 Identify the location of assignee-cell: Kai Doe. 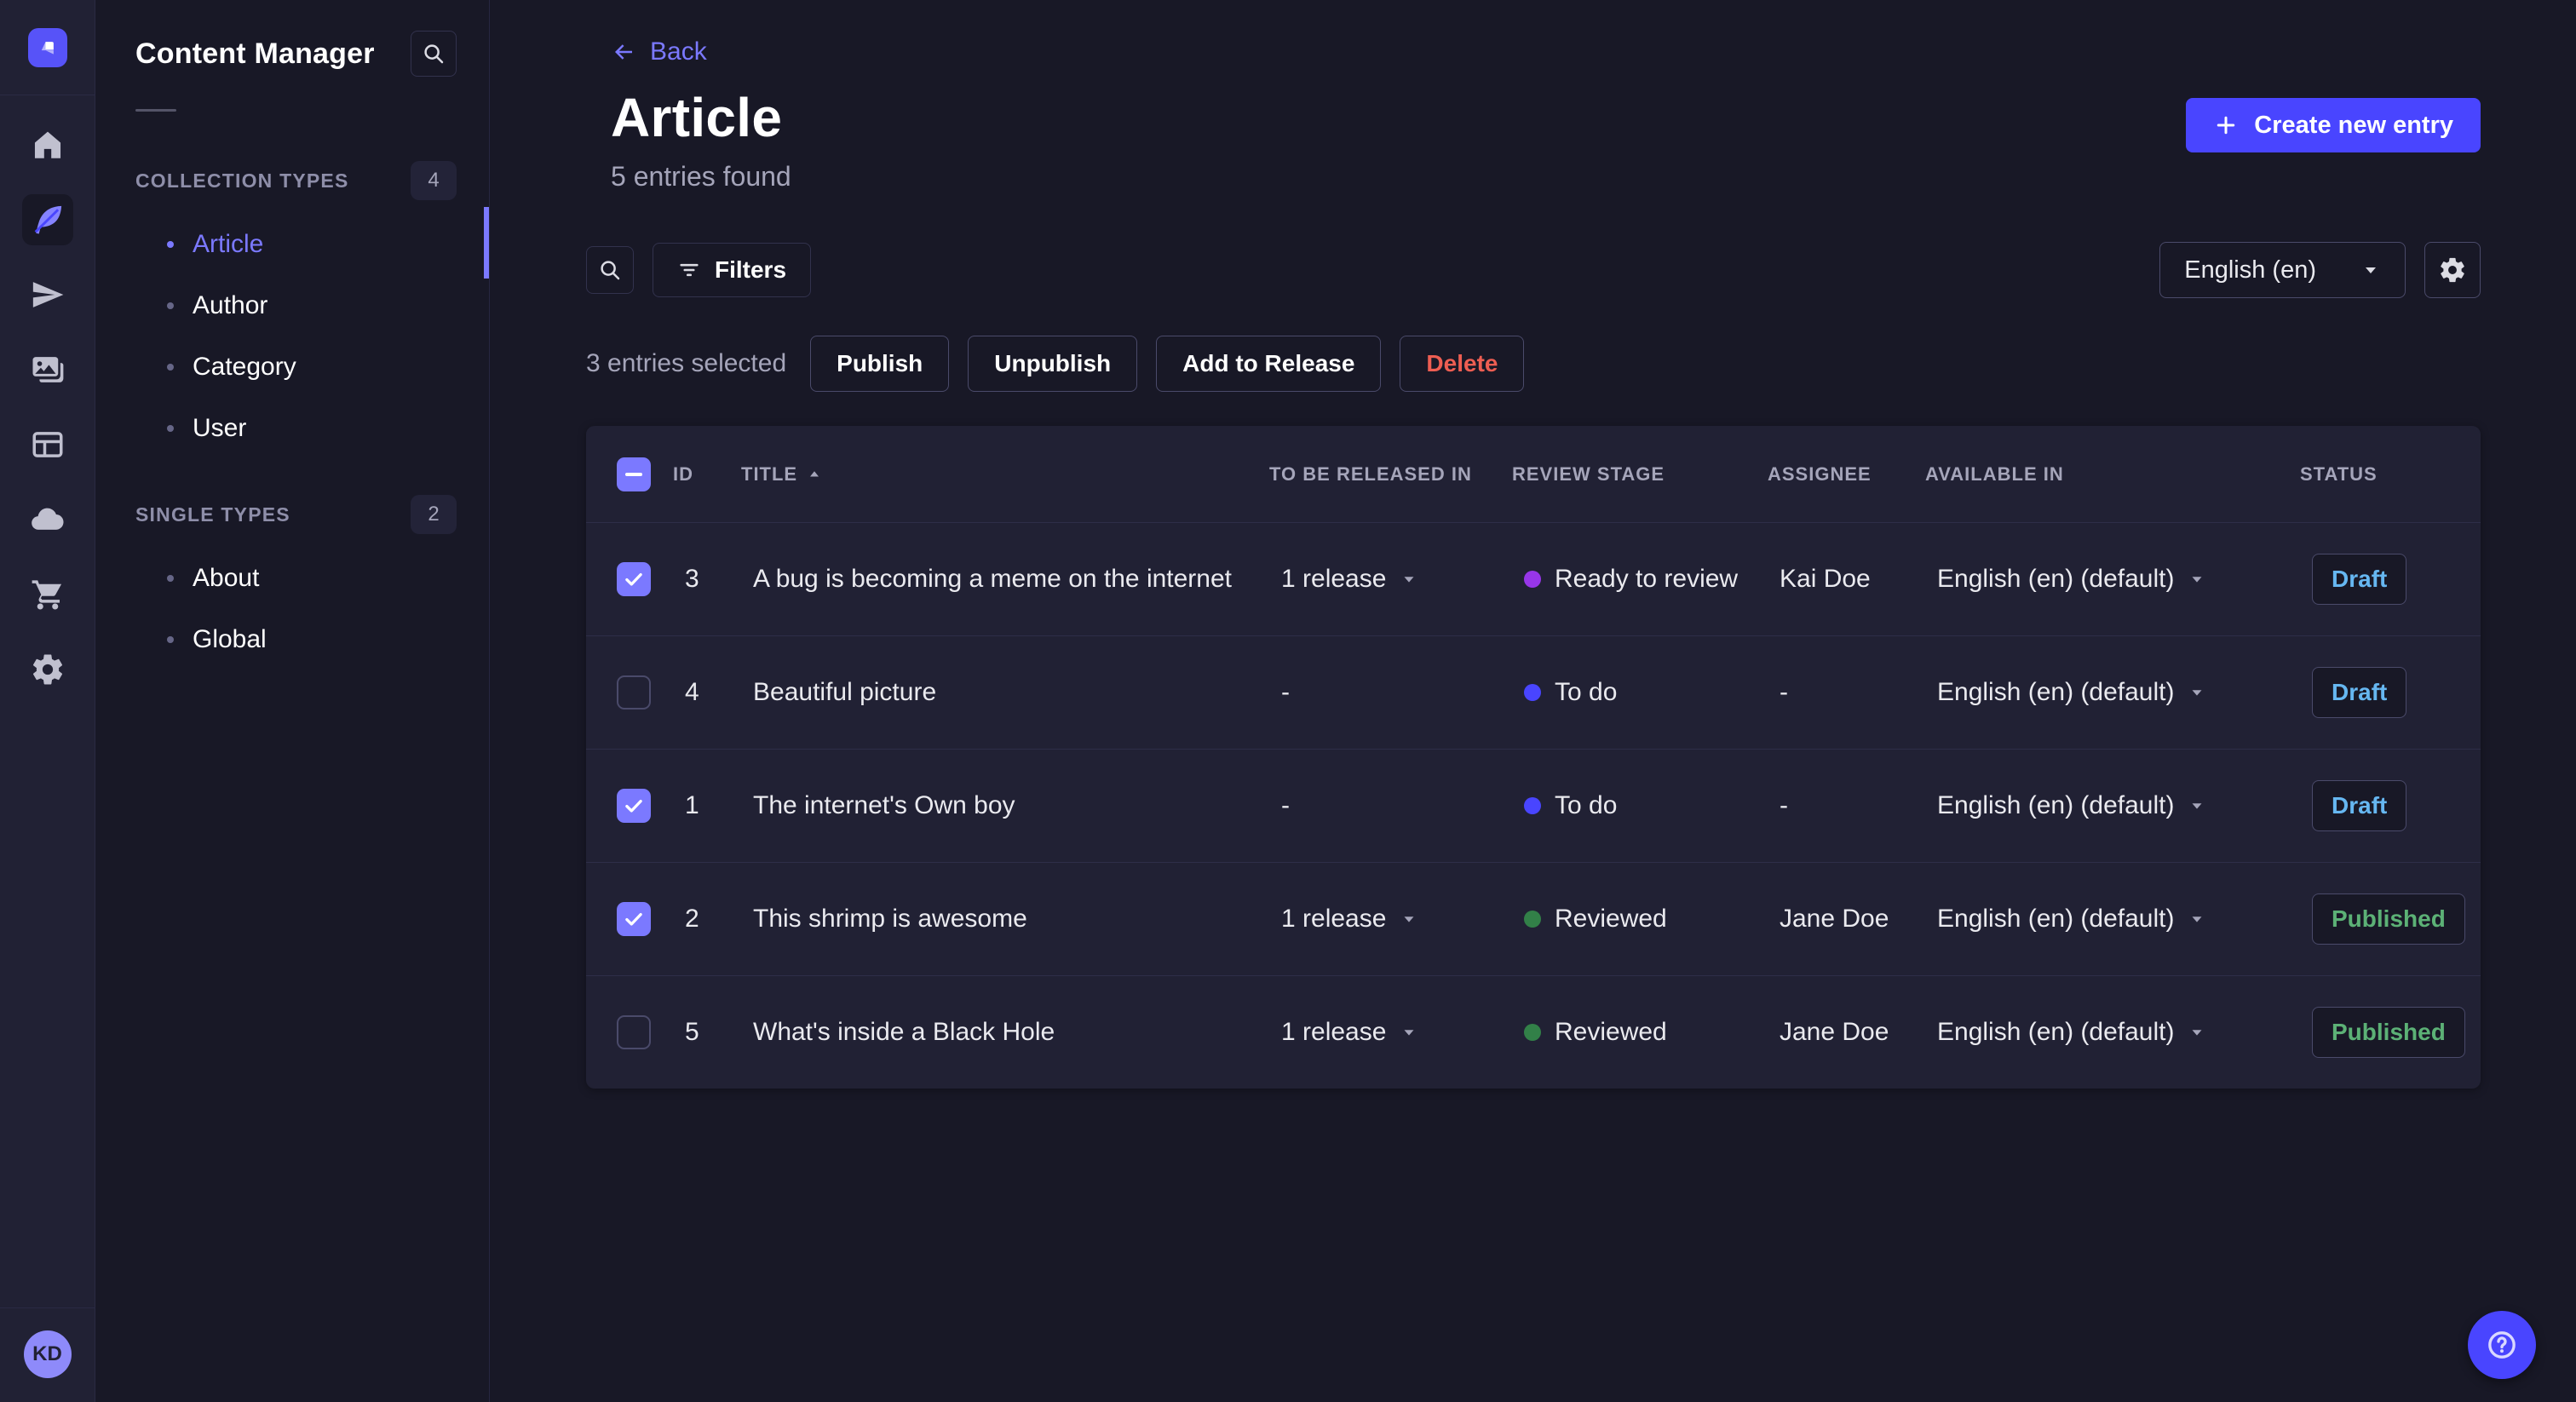
(1826, 579).